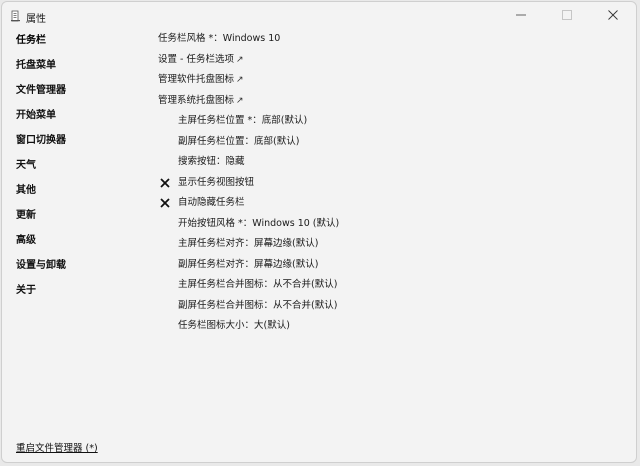 This screenshot has height=466, width=640. What do you see at coordinates (57, 447) in the screenshot?
I see `restart-file-explorer-link: 重启文件管理器 (*)` at bounding box center [57, 447].